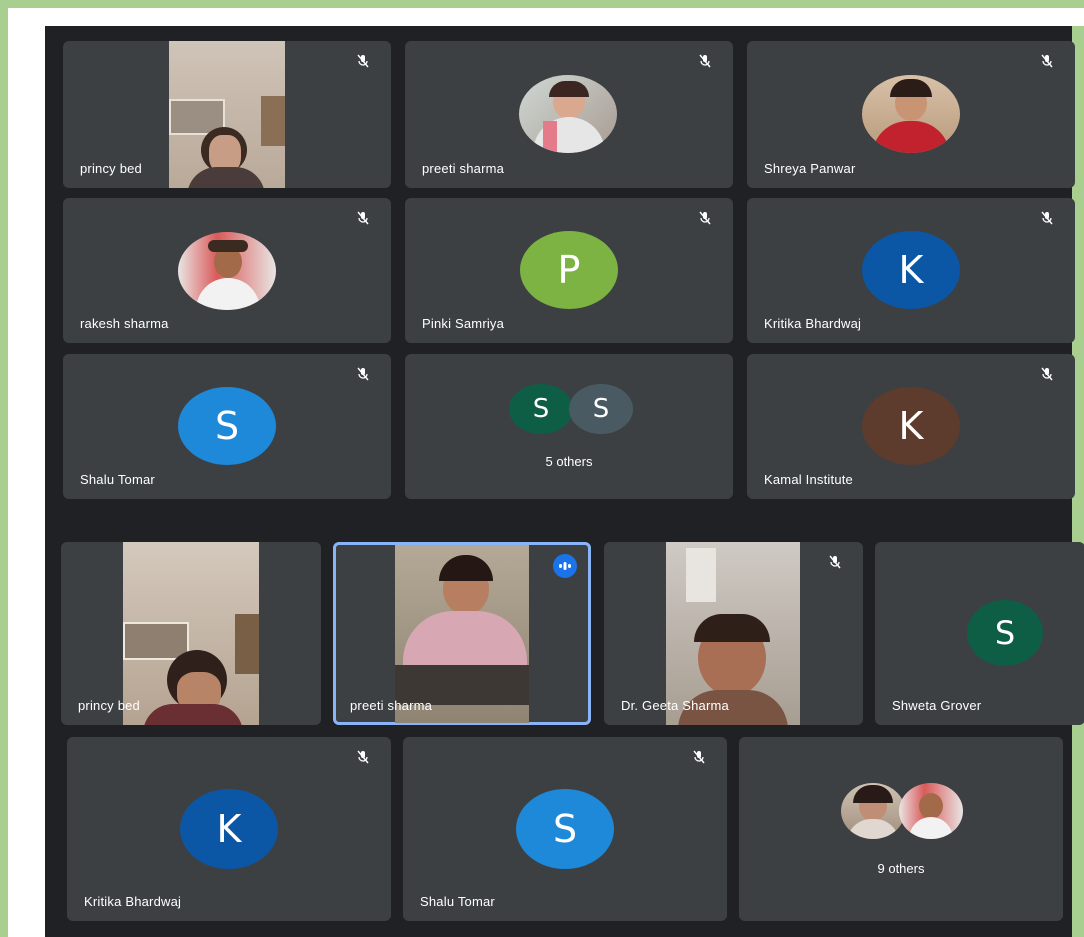  What do you see at coordinates (810, 168) in the screenshot?
I see `participant-name: Shreya Panwar` at bounding box center [810, 168].